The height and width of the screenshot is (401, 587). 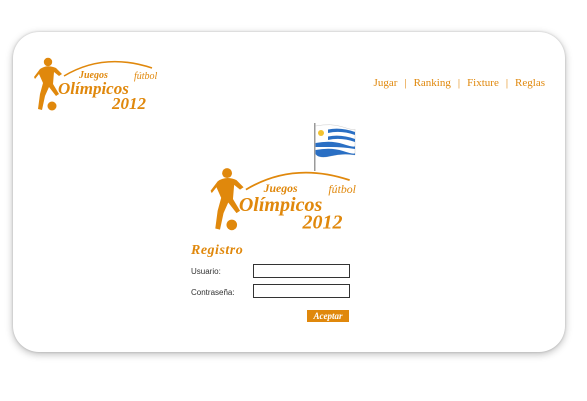 I want to click on juegos-olimpicos-logo-large: Juegos fútbol Olímpicos 2012, so click(x=283, y=200).